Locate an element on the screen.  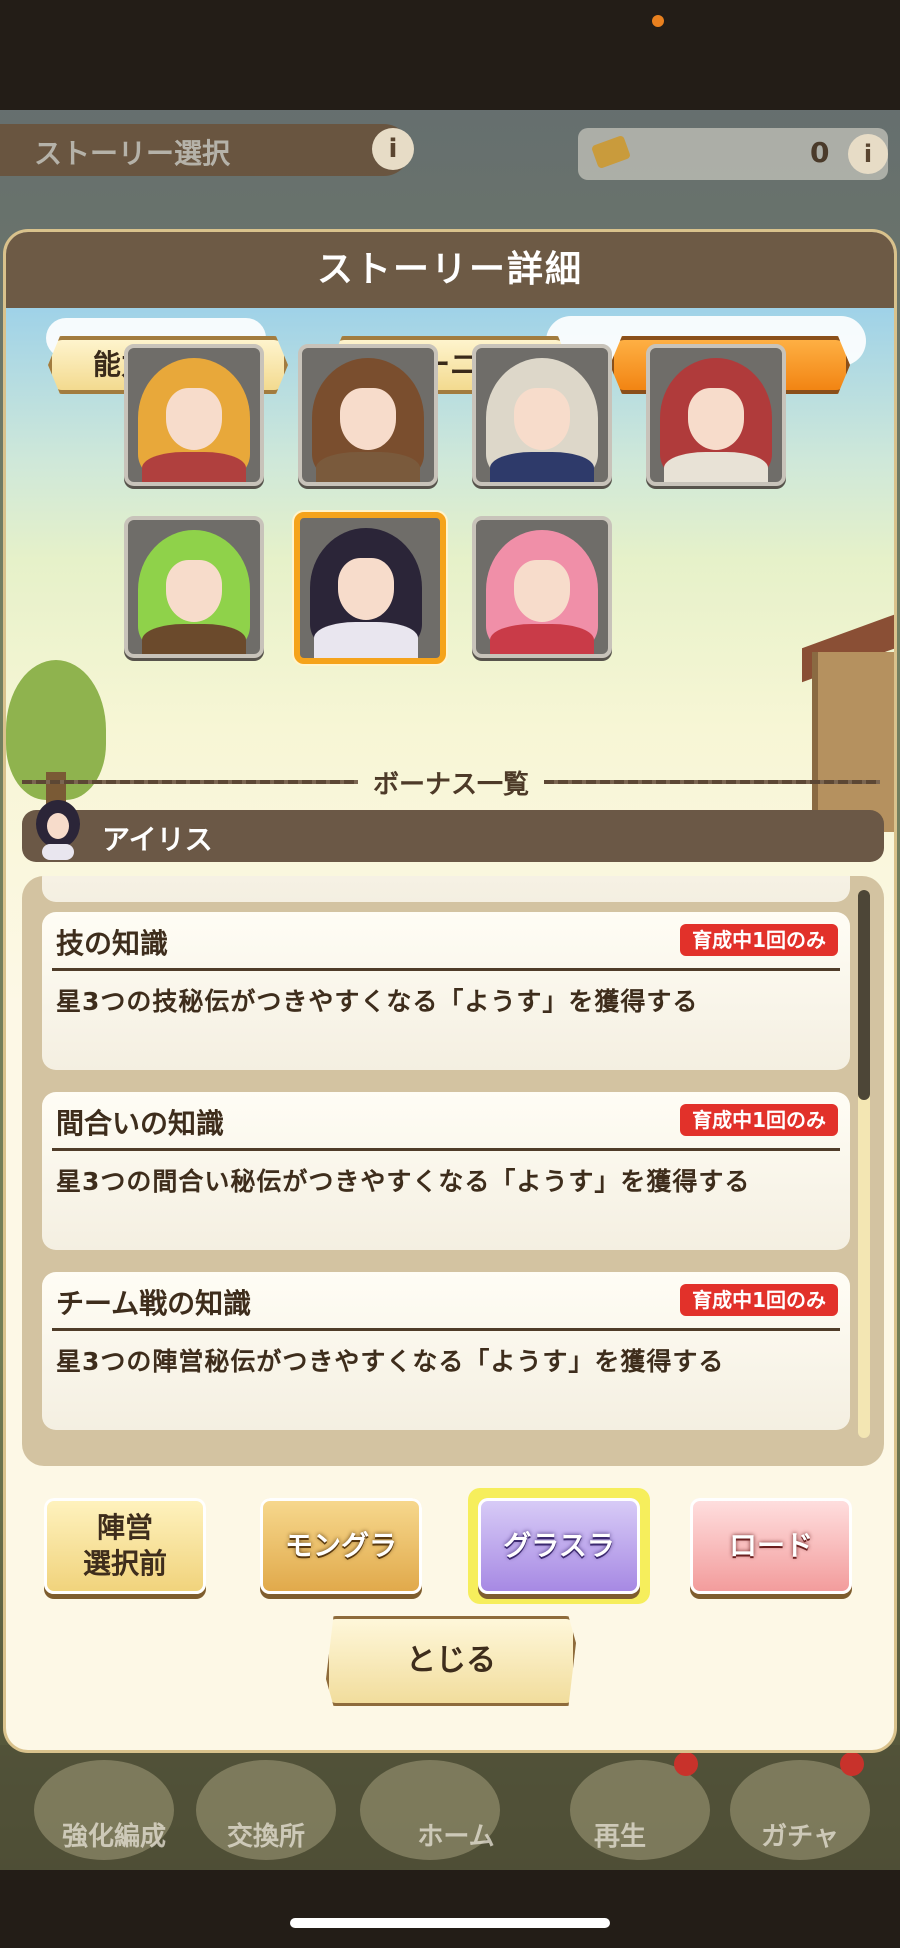
camp-unselected-button: 陣営 選択前 is located at coordinates (125, 1546).